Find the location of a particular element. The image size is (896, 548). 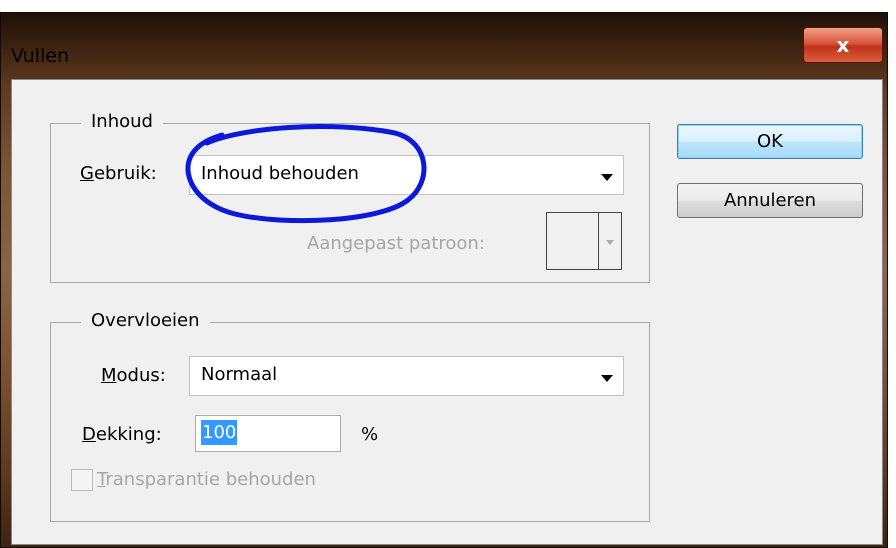

close-icon: x is located at coordinates (843, 45).